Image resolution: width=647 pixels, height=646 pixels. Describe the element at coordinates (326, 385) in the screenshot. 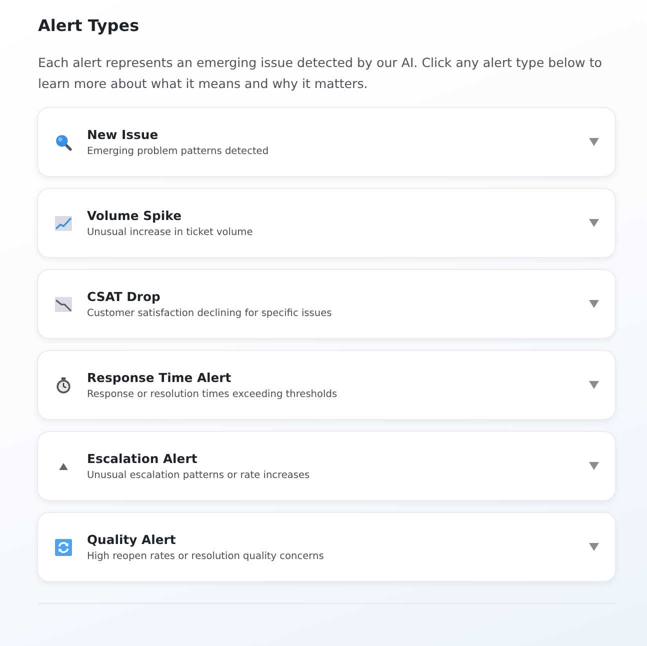

I see `alert-type-card: Response Time Alert Response or resolution times exceeding thresholds` at that location.